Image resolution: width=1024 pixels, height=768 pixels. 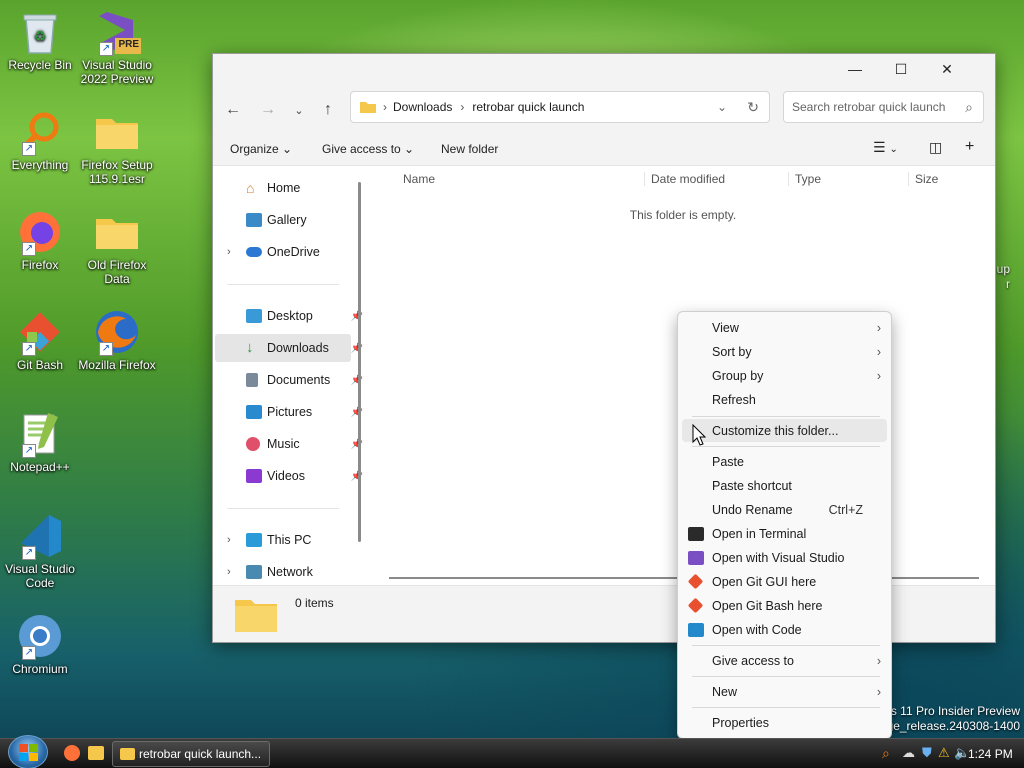 I want to click on add-tab-icon: +, so click(x=969, y=147).